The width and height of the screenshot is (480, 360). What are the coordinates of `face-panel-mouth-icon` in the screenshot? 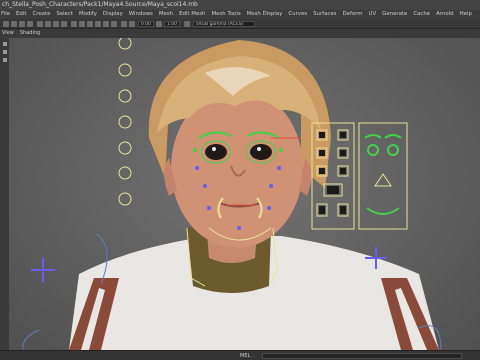 It's located at (383, 211).